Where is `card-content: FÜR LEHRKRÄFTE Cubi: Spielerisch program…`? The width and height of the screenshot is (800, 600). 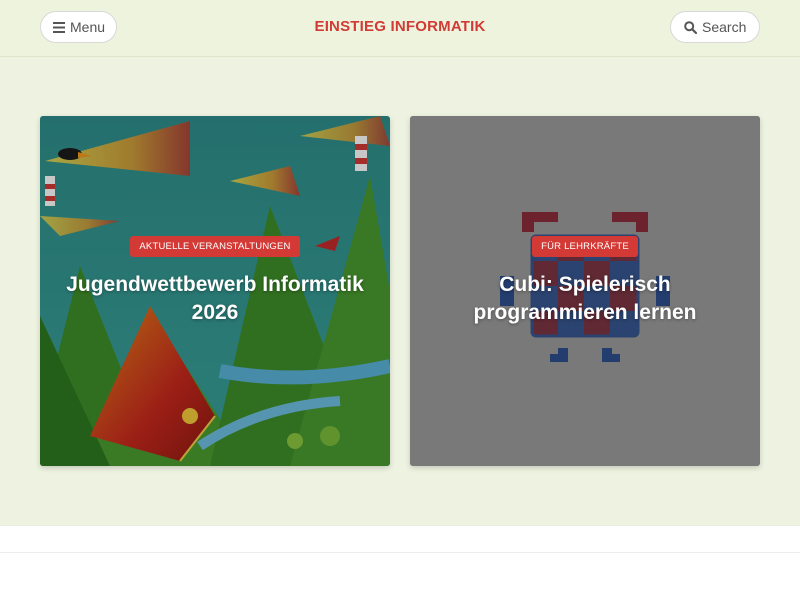
card-content: FÜR LEHRKRÄFTE Cubi: Spielerisch program… is located at coordinates (585, 281).